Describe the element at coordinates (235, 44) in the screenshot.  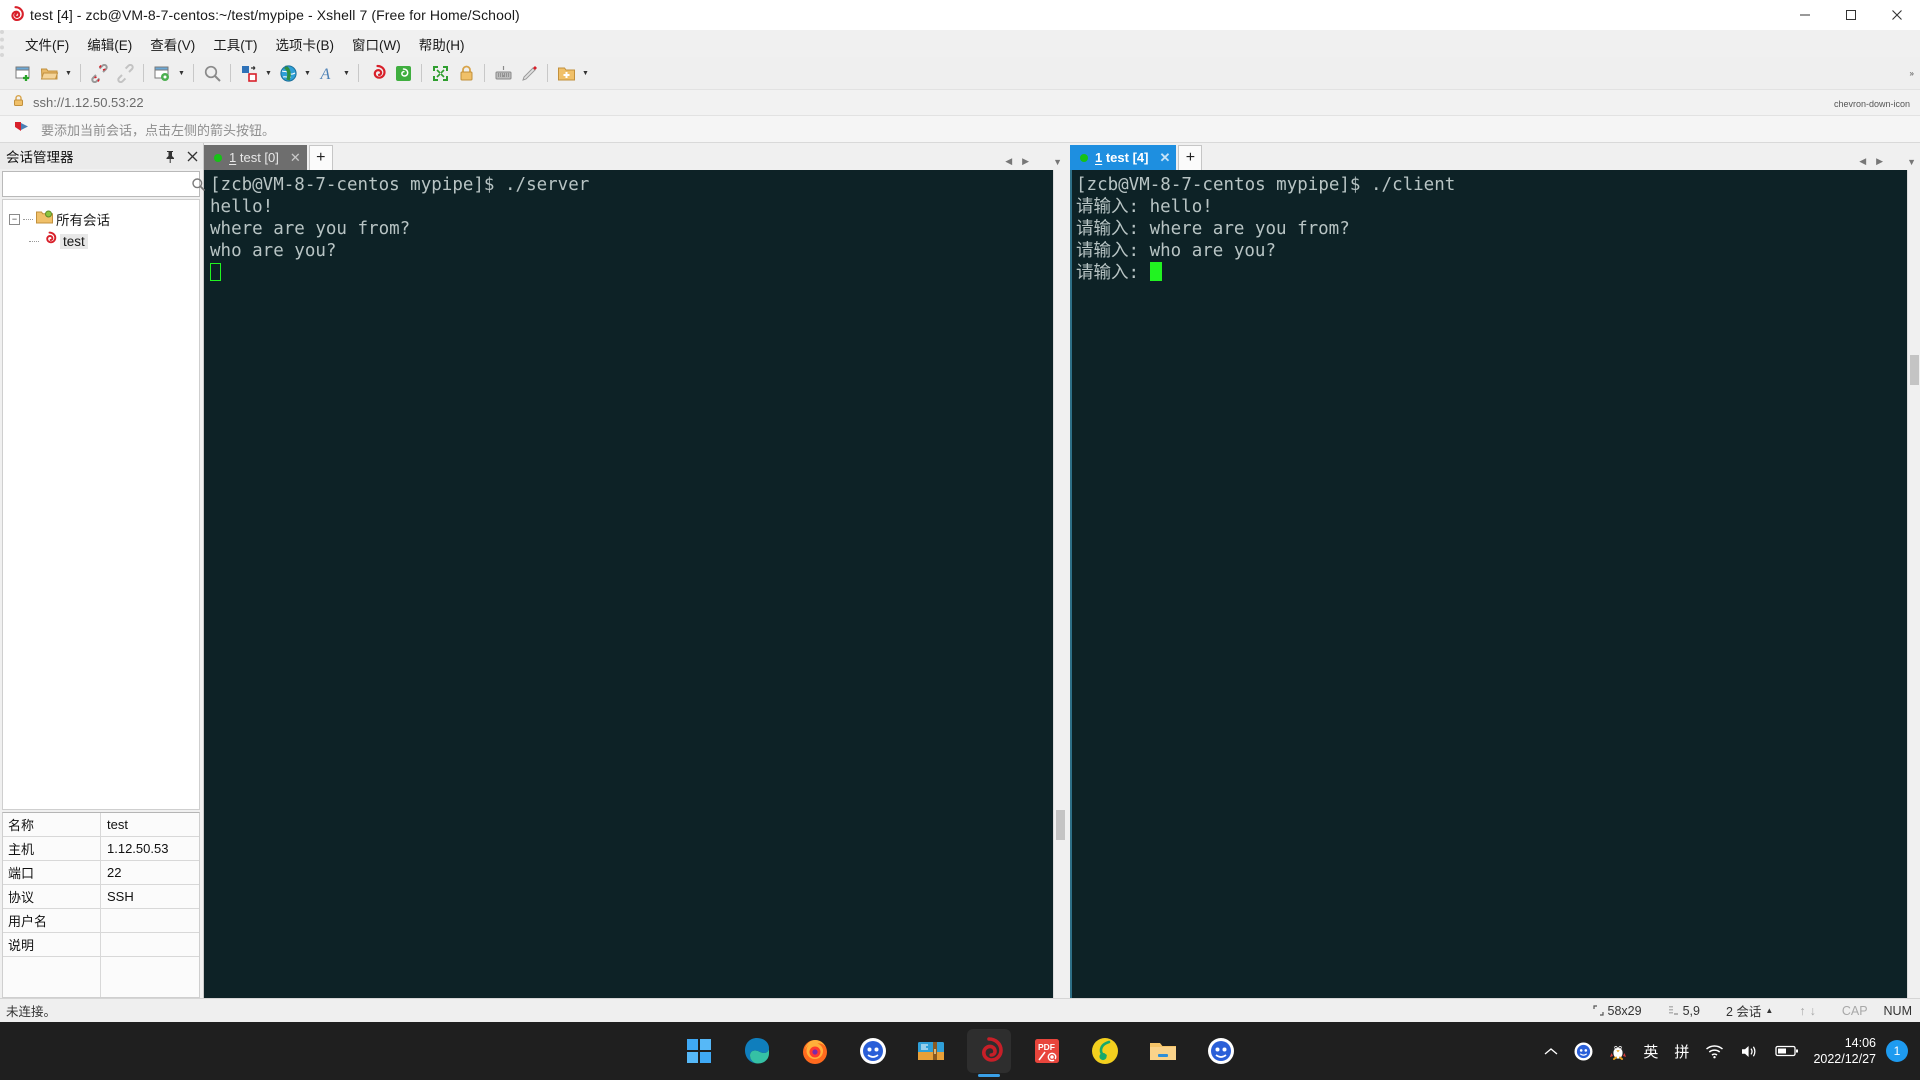
I see `menu-tools: 工具(T)` at that location.